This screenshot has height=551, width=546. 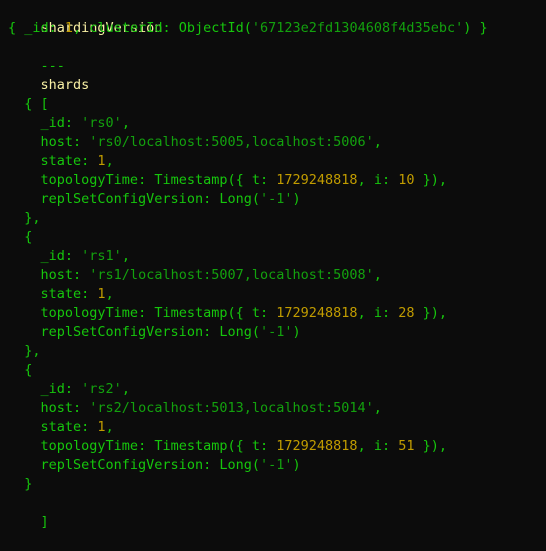 I want to click on object-close: },, so click(x=24, y=218).